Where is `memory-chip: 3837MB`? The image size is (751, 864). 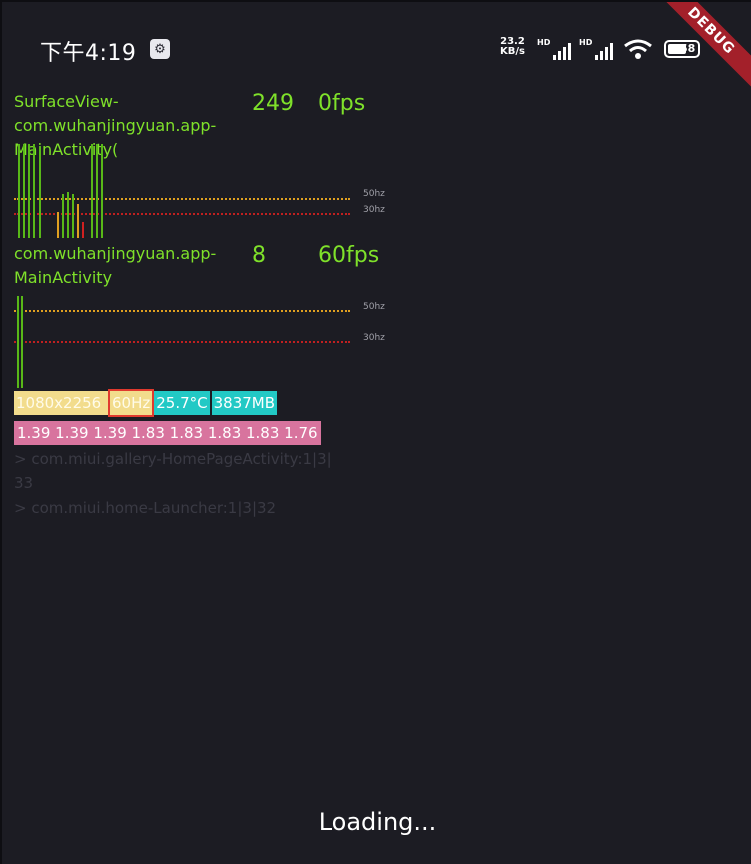
memory-chip: 3837MB is located at coordinates (244, 403).